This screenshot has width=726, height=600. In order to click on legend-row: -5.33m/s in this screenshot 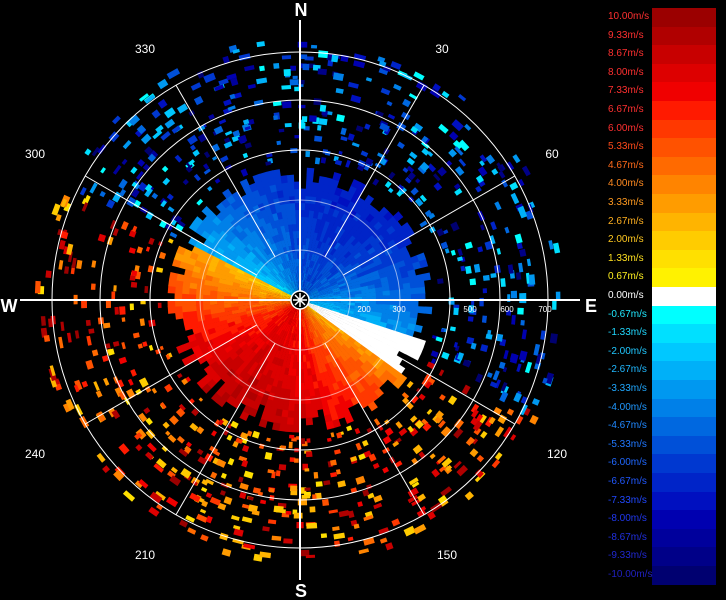, I will do `click(661, 445)`.